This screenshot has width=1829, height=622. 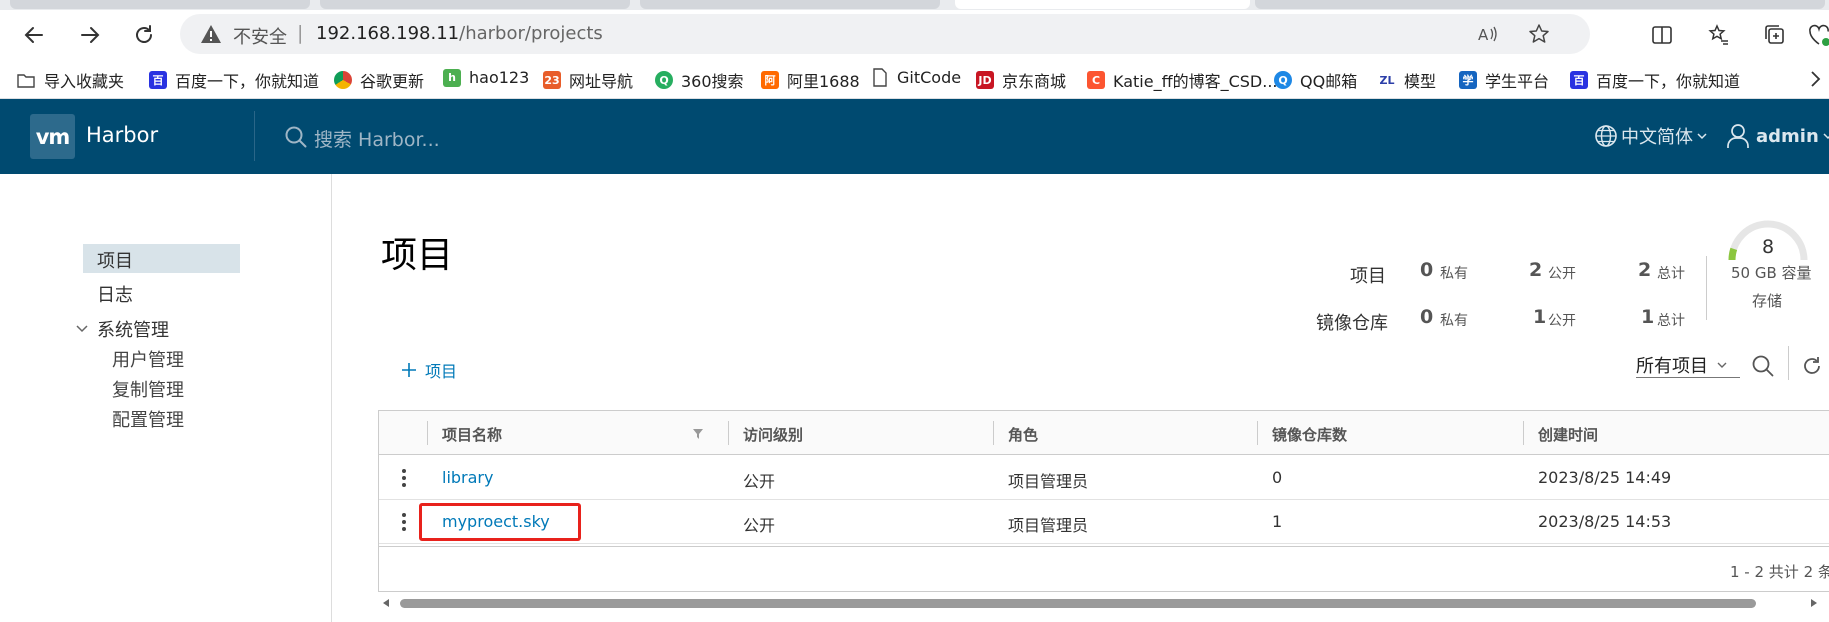 What do you see at coordinates (388, 33) in the screenshot?
I see `url-host: 192.168.198.11` at bounding box center [388, 33].